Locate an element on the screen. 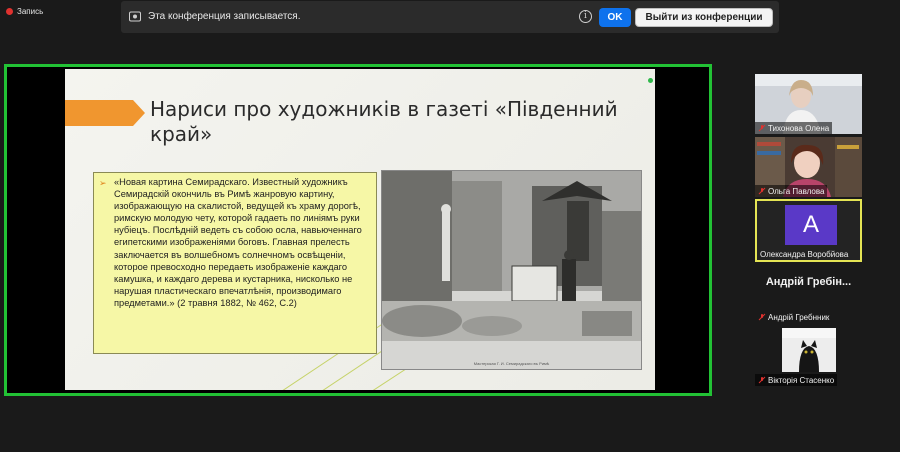 The width and height of the screenshot is (900, 452). info-icon: i is located at coordinates (585, 16).